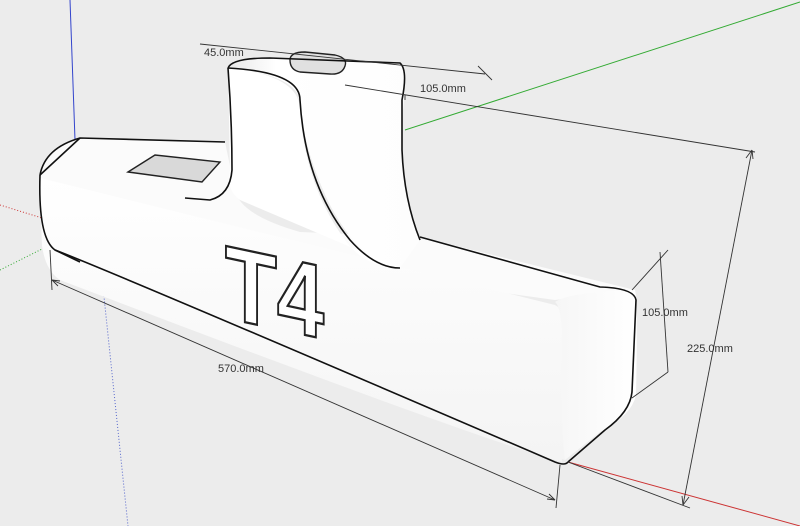  What do you see at coordinates (629, 485) in the screenshot?
I see `dim-total-height-ext` at bounding box center [629, 485].